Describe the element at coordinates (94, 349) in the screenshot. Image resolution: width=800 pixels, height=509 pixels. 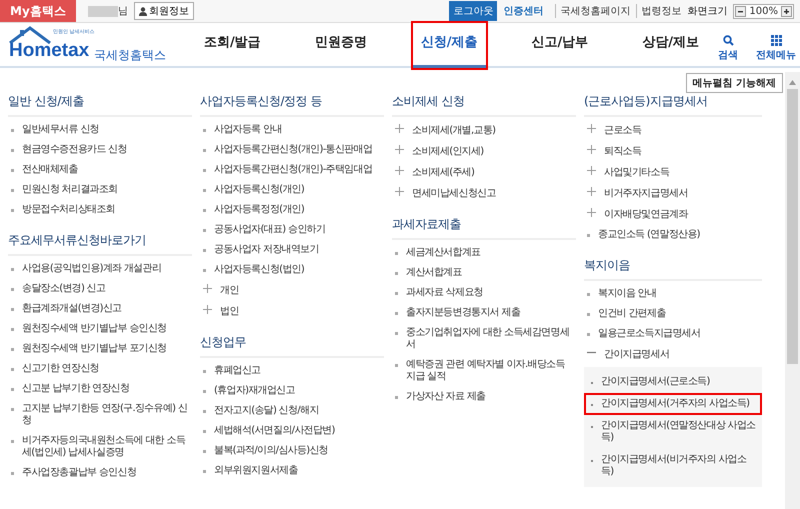
I see `menu-link: 원천징수세액 반기별납부 포기신청` at that location.